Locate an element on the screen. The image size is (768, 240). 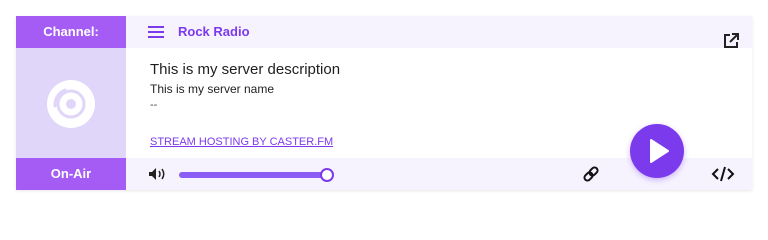
code-icon is located at coordinates (723, 174).